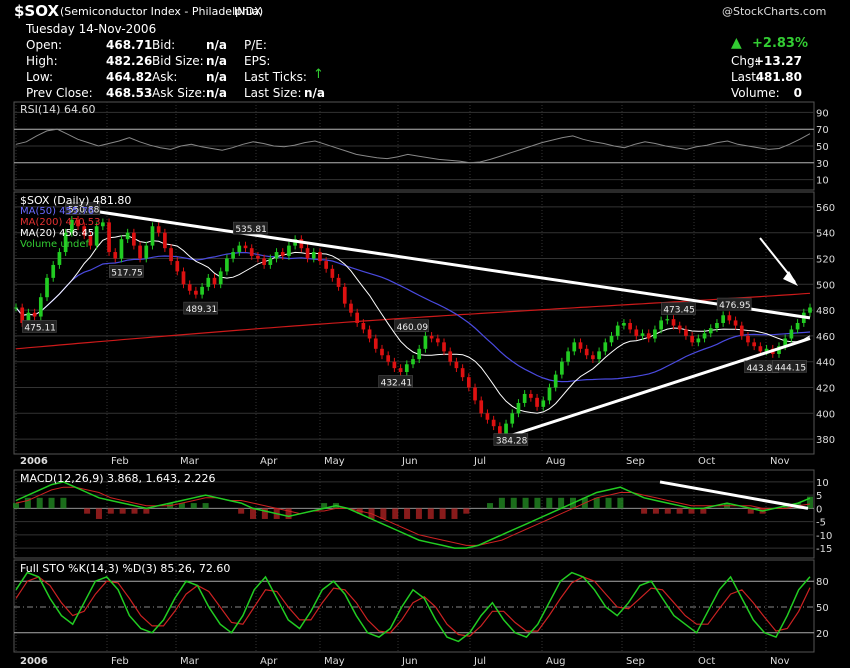 This screenshot has height=668, width=850. Describe the element at coordinates (825, 208) in the screenshot. I see `price-tick-label: 560` at that location.